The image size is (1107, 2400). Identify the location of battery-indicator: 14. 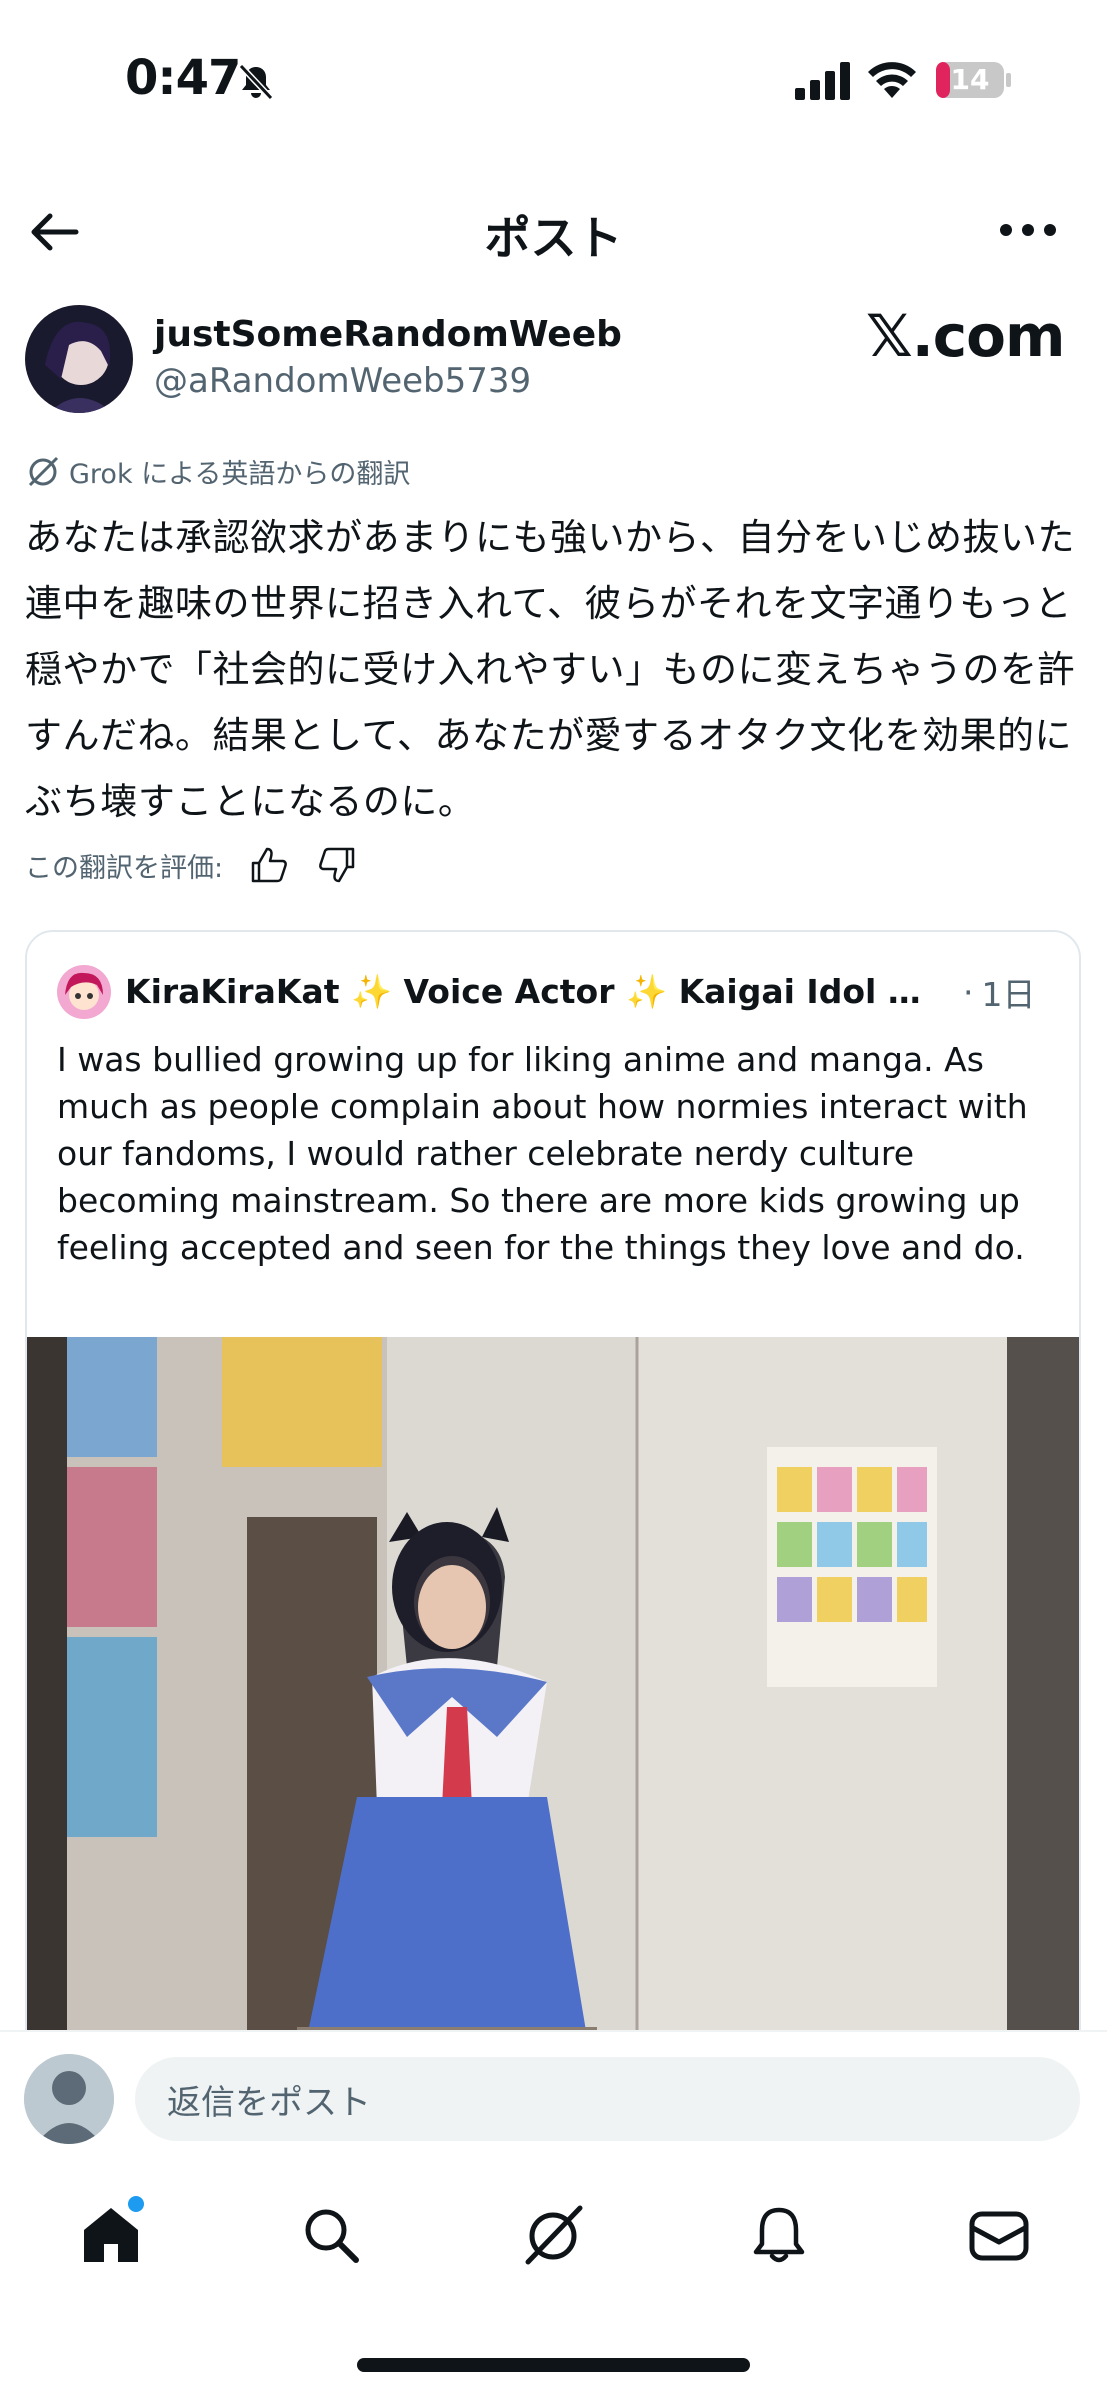
(975, 80).